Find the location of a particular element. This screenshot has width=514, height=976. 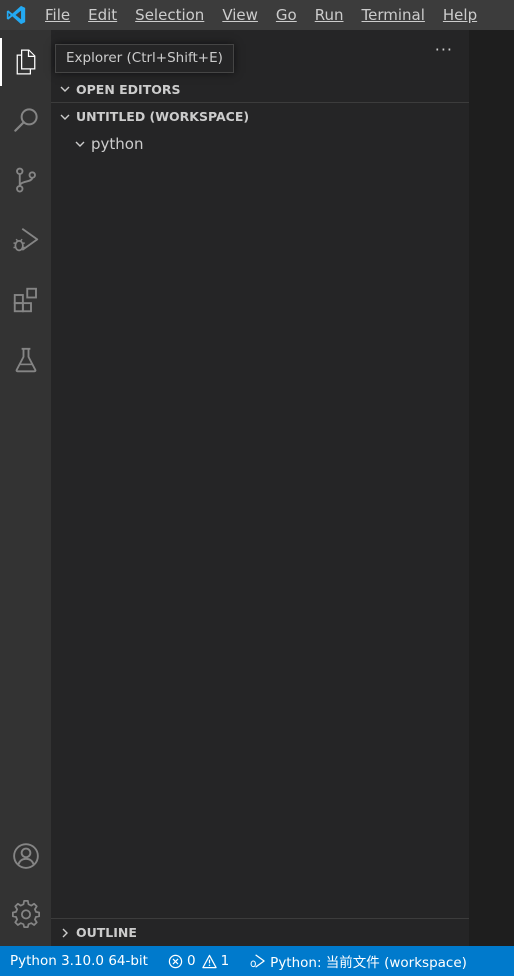

extensions-icon is located at coordinates (25, 300).